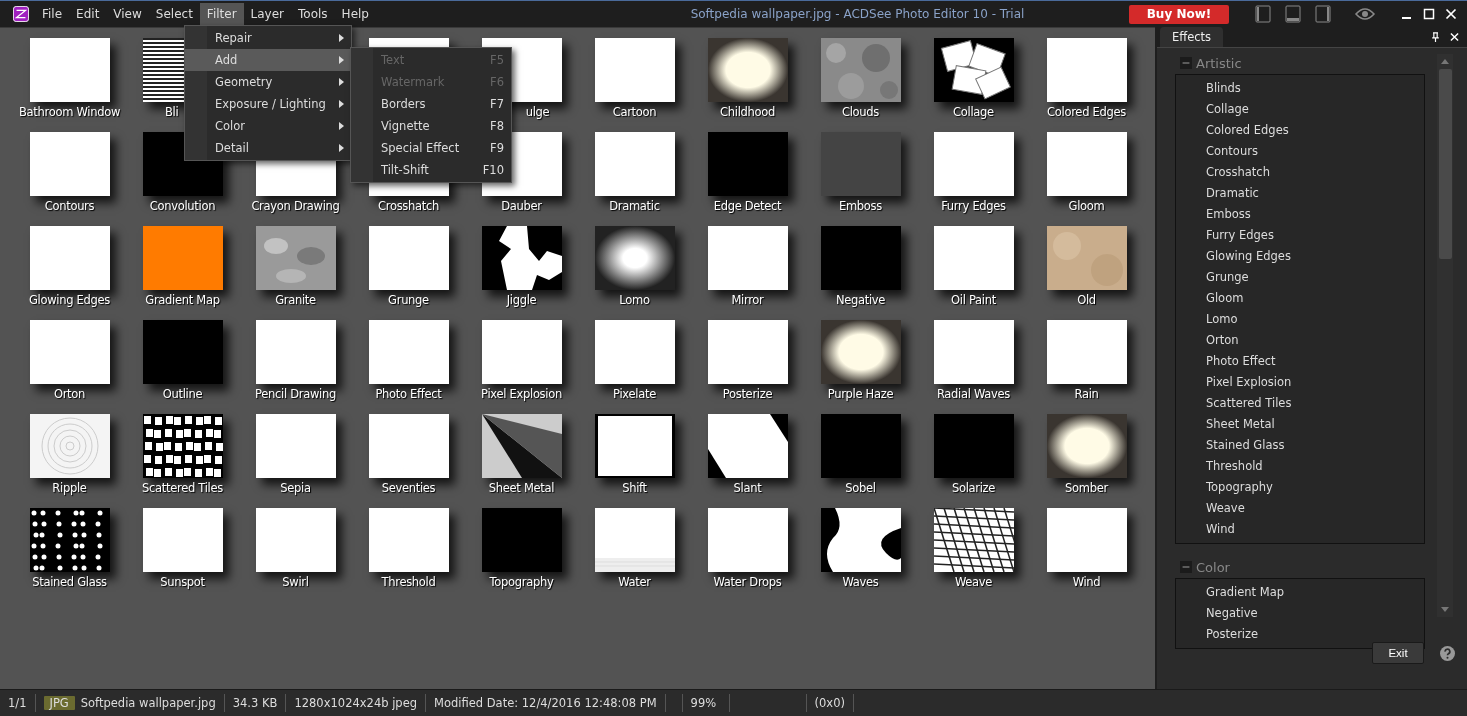 The image size is (1467, 716). I want to click on effect-list-item: Contours, so click(1315, 151).